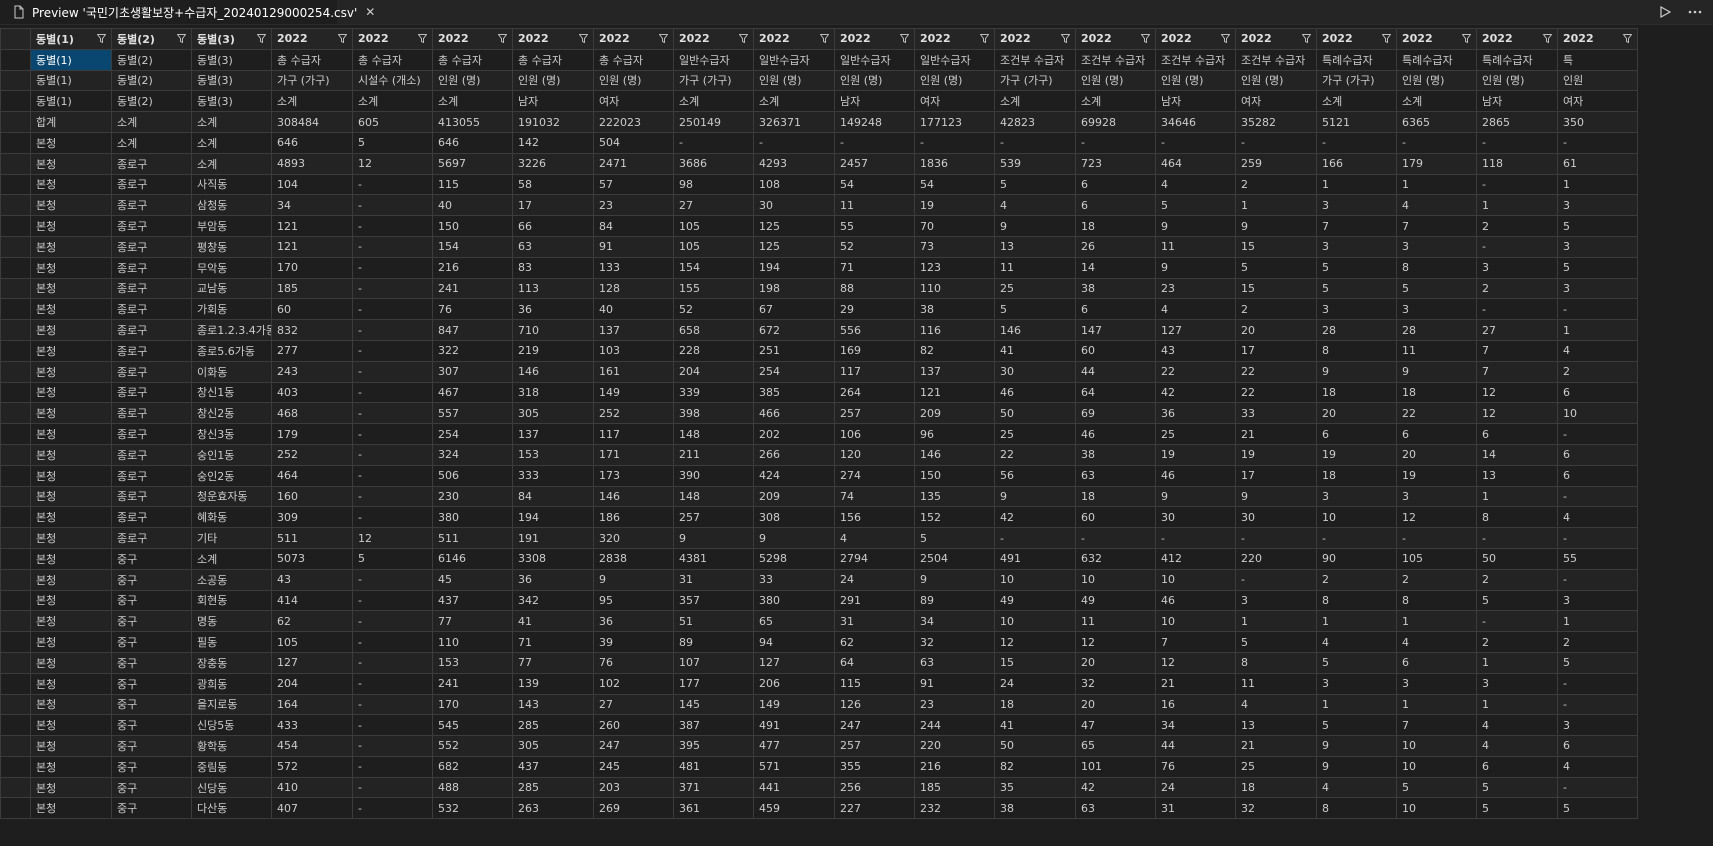 The image size is (1713, 846). What do you see at coordinates (713, 184) in the screenshot?
I see `table-cell: 98` at bounding box center [713, 184].